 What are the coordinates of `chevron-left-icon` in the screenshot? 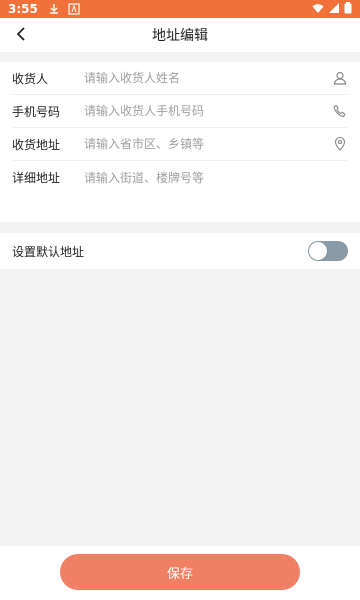 It's located at (21, 35).